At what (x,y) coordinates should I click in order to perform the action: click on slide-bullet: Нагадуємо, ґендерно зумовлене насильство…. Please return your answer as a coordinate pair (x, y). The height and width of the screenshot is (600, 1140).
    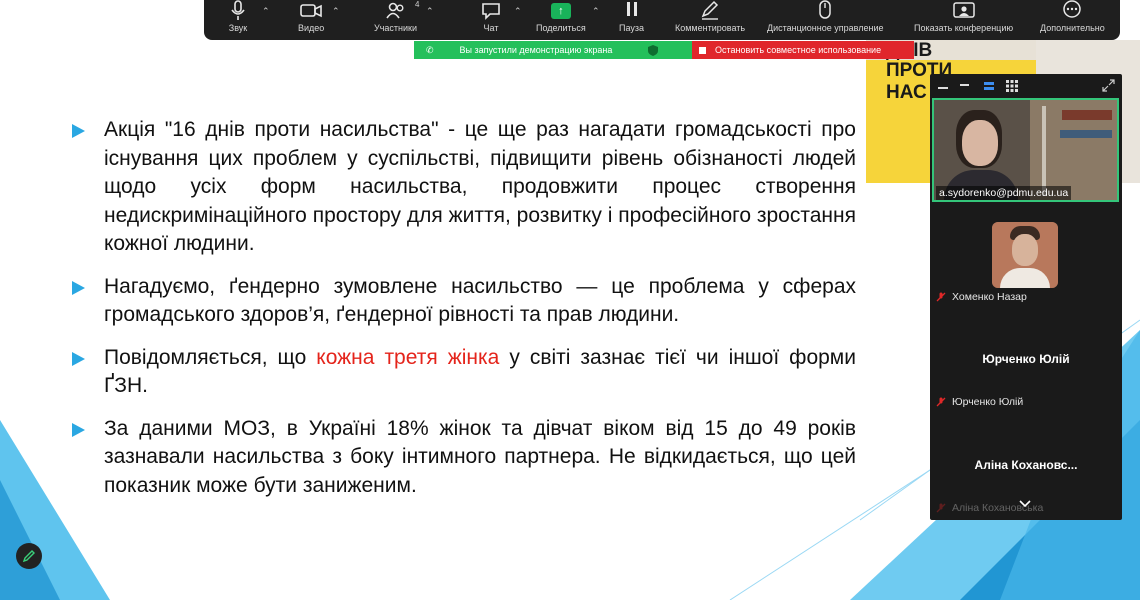
    Looking at the image, I should click on (464, 301).